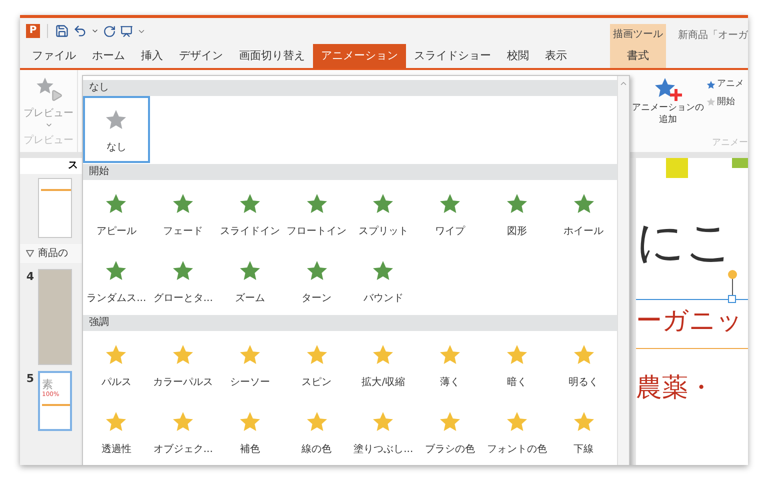  What do you see at coordinates (638, 35) in the screenshot?
I see `contextual-group-title: 描画ツール` at bounding box center [638, 35].